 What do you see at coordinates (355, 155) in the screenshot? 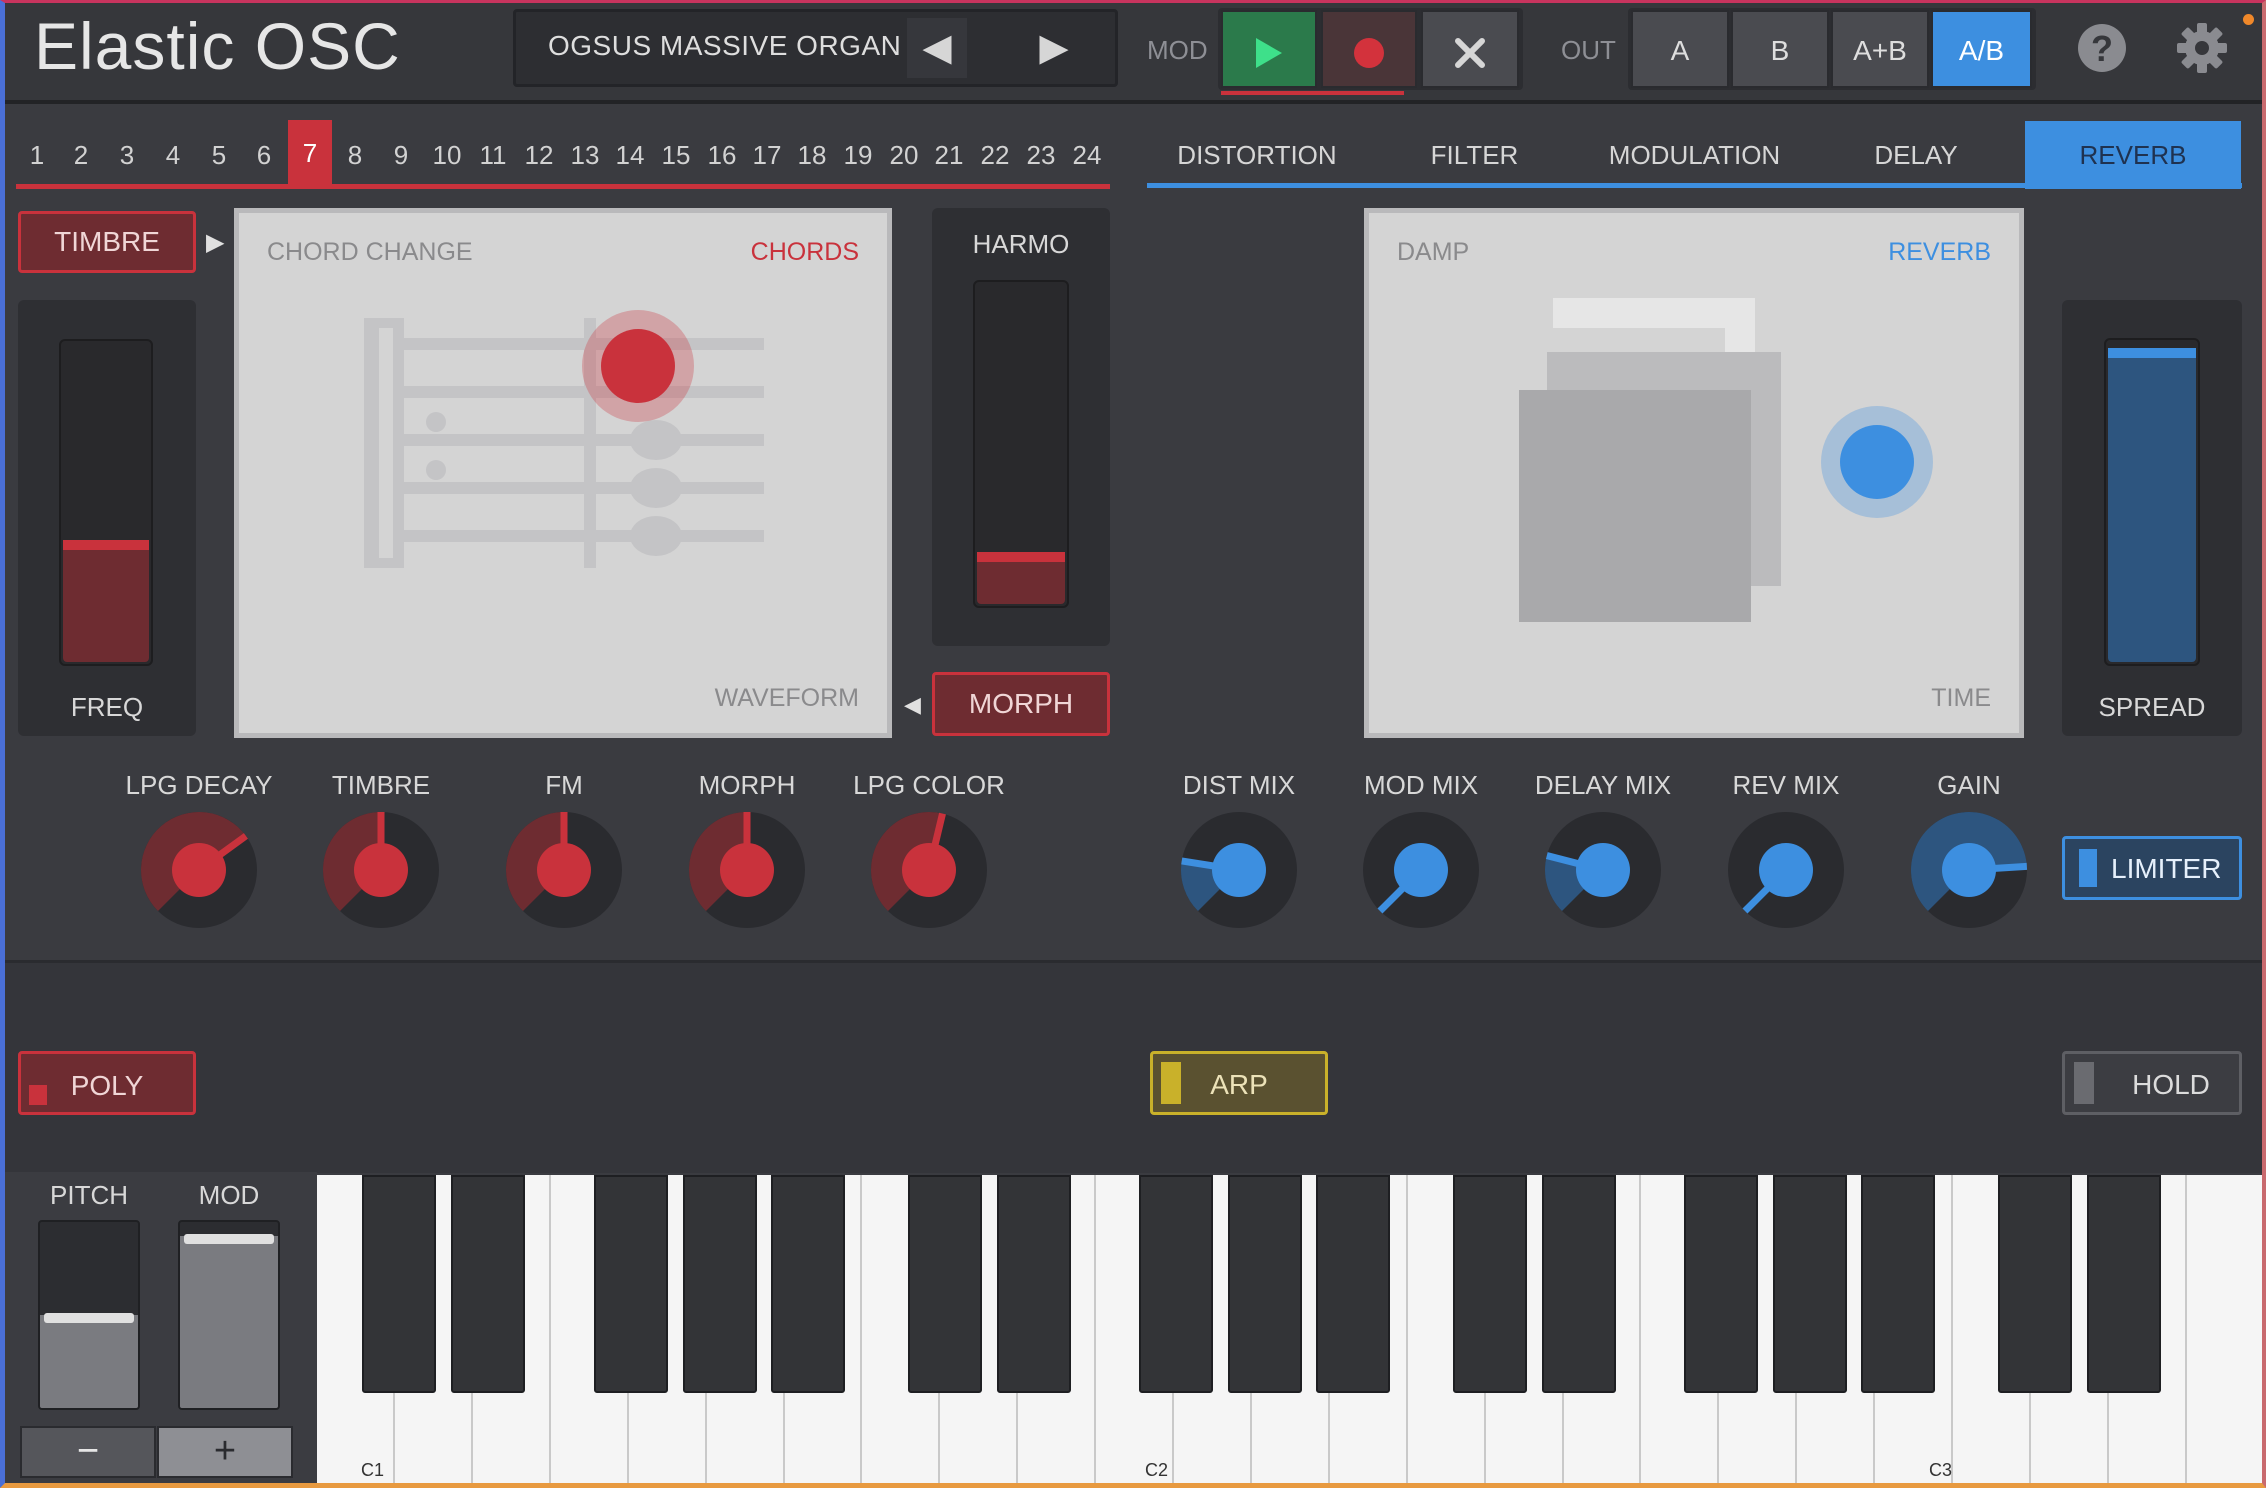
I see `step-8: 8` at bounding box center [355, 155].